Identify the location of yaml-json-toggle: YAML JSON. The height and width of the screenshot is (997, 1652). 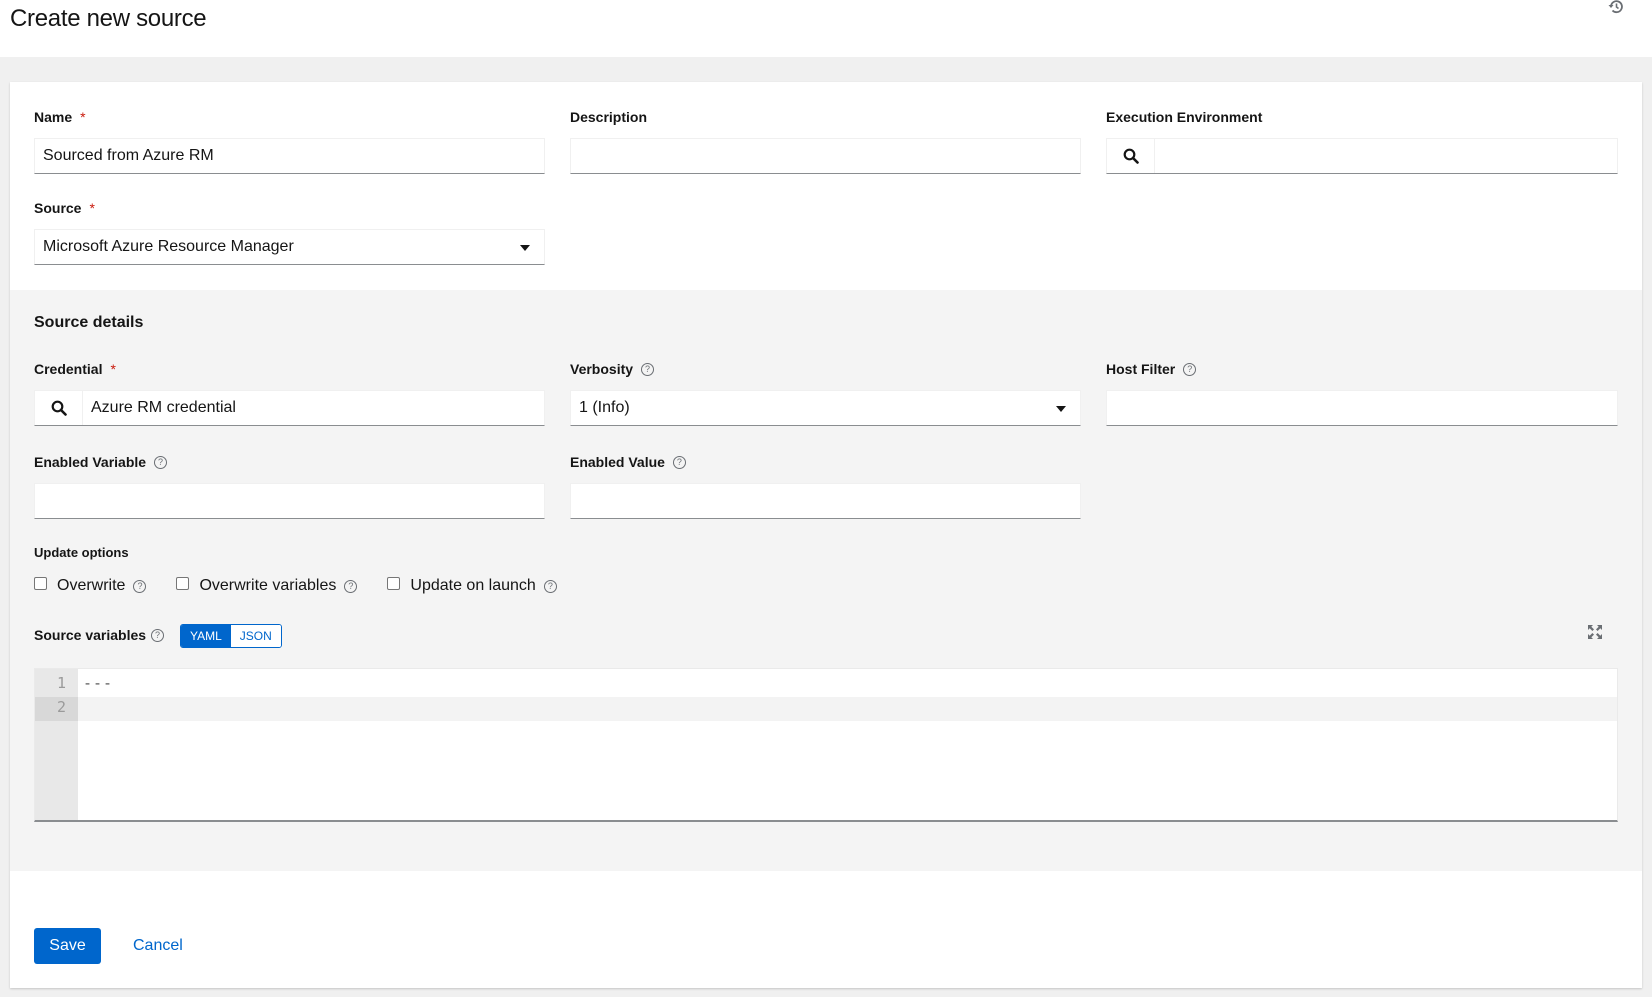
(231, 636).